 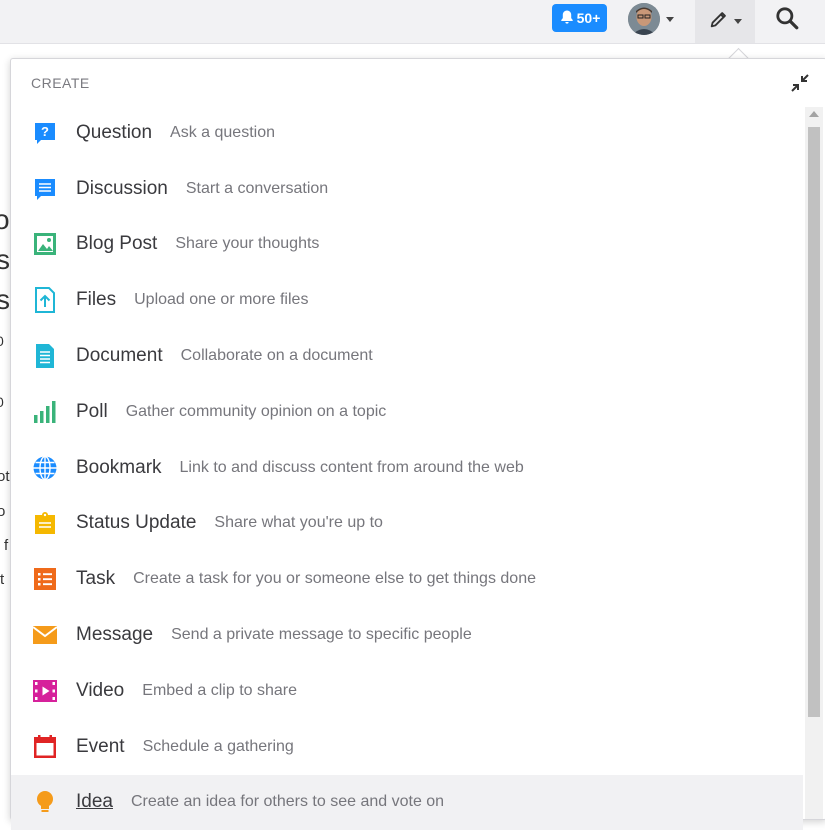 I want to click on item-description: Ask a question, so click(x=222, y=132).